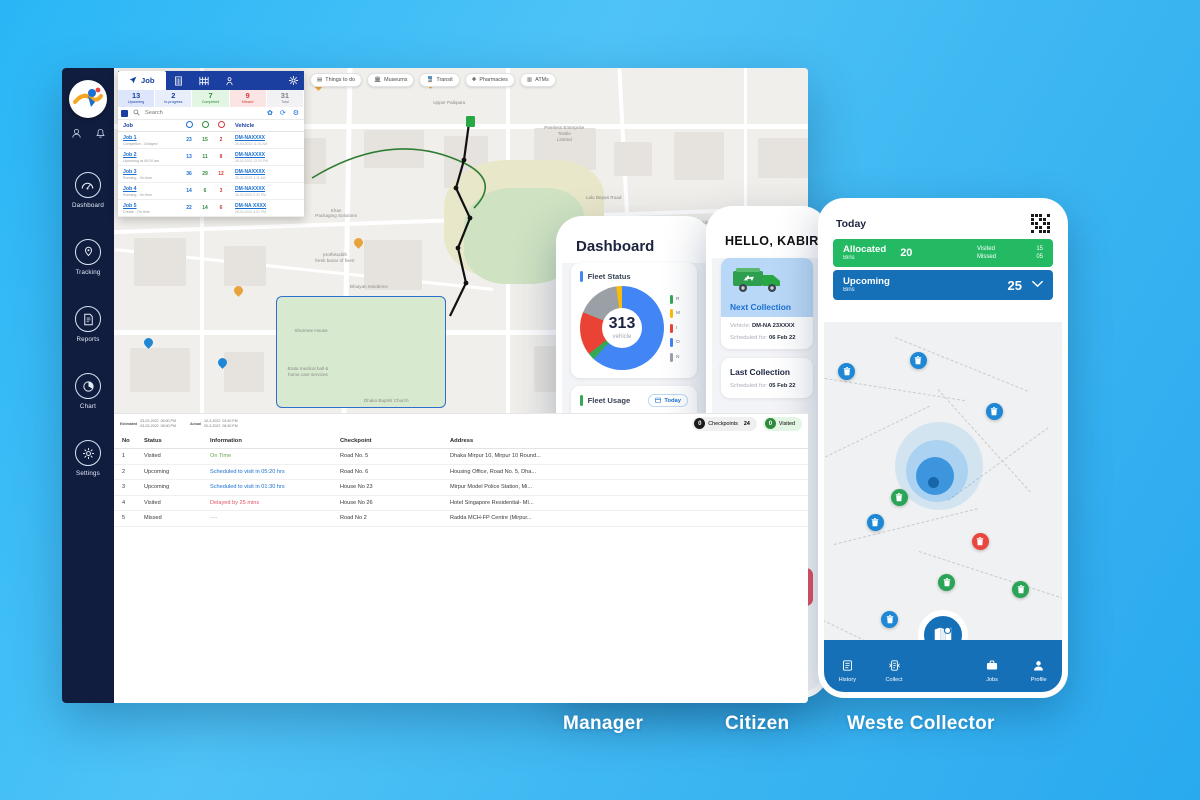 The image size is (1200, 800). I want to click on filter-gear-icon: ✿, so click(270, 113).